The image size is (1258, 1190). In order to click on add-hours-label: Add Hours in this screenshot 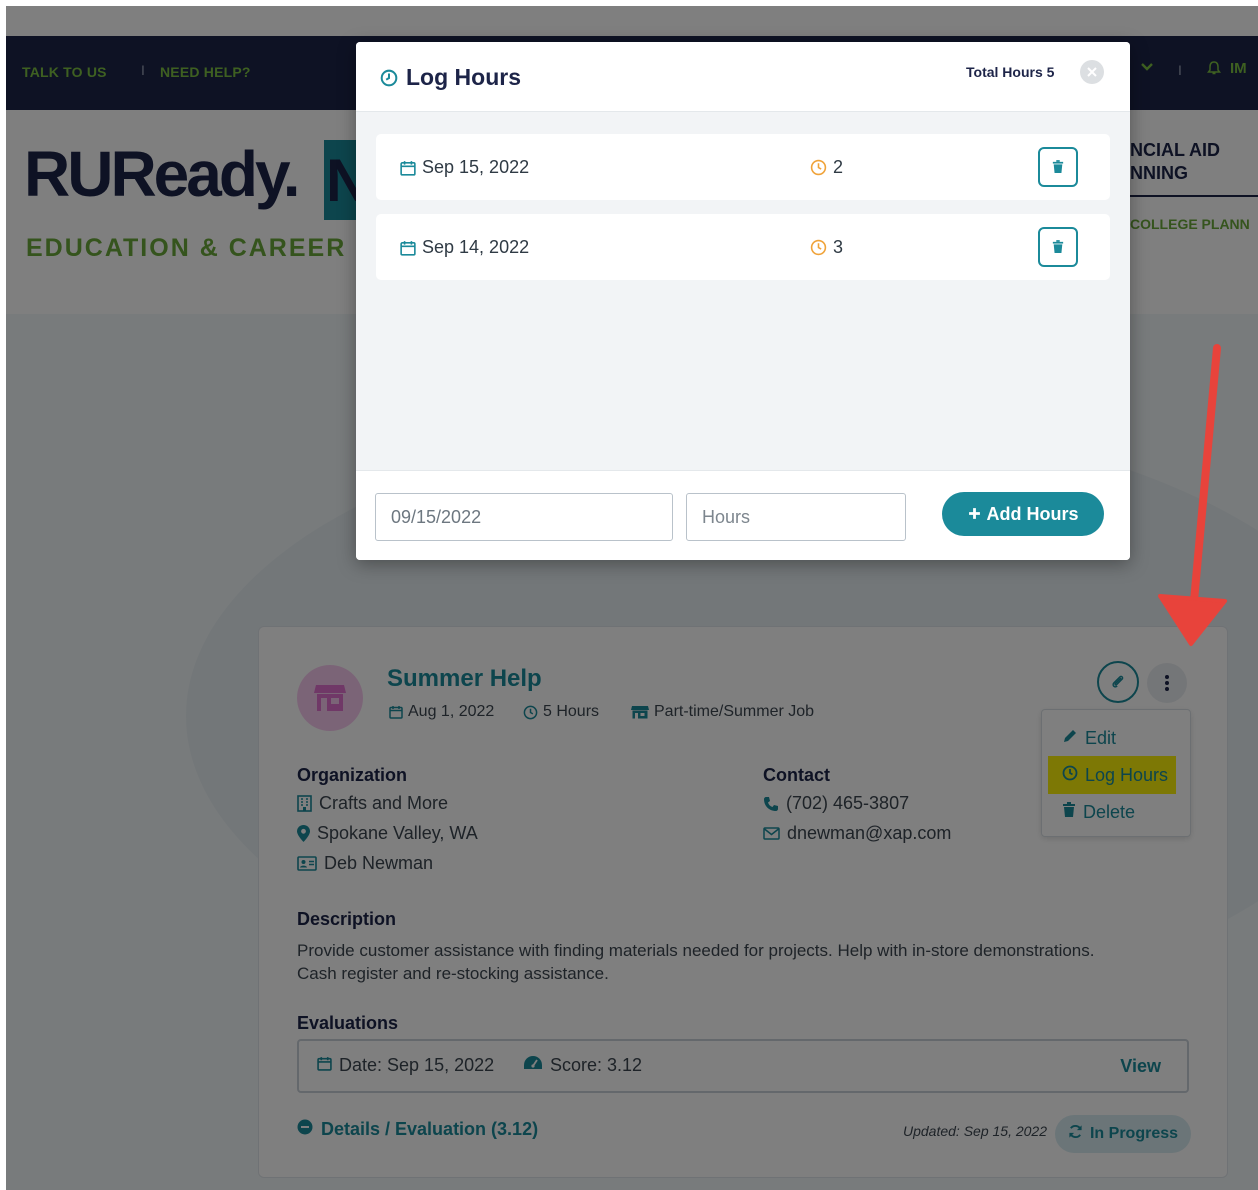, I will do `click(1032, 513)`.